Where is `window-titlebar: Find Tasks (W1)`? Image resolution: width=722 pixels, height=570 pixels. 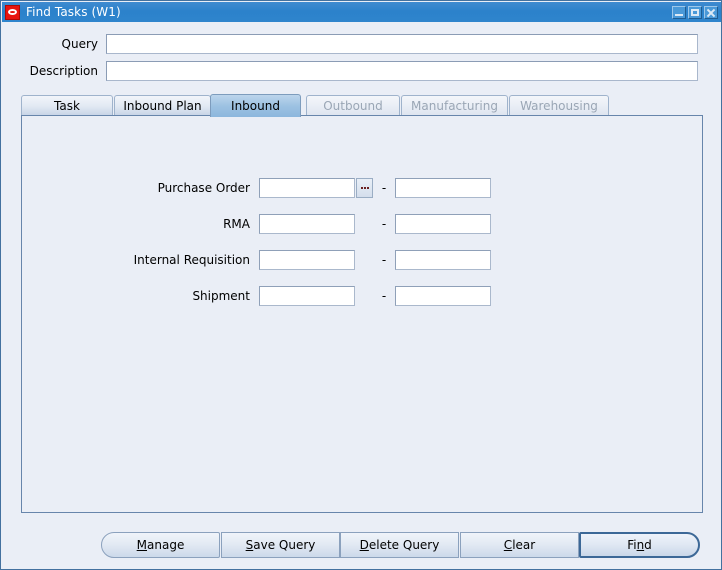 window-titlebar: Find Tasks (W1) is located at coordinates (361, 12).